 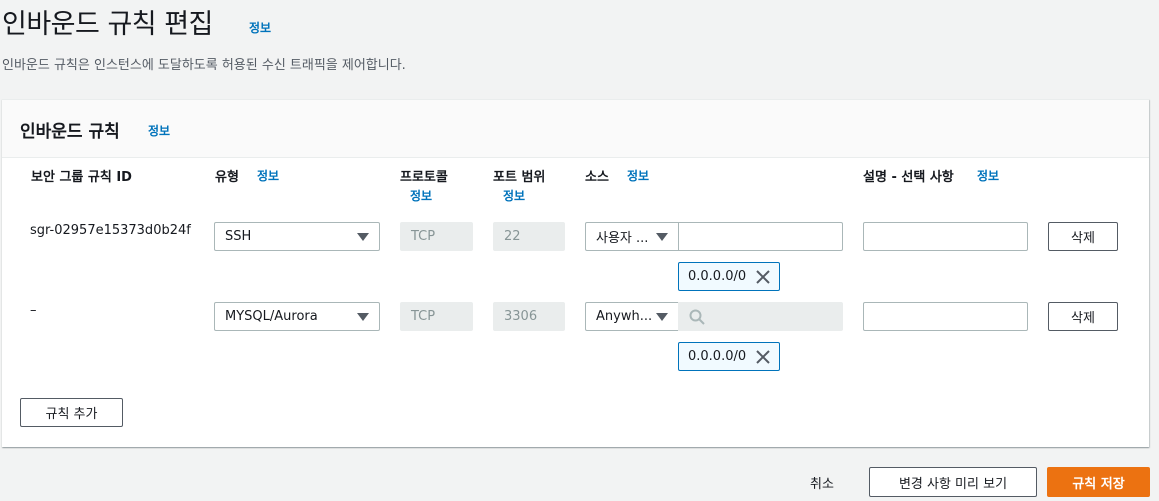 What do you see at coordinates (268, 175) in the screenshot?
I see `column-type-info-link: 정보` at bounding box center [268, 175].